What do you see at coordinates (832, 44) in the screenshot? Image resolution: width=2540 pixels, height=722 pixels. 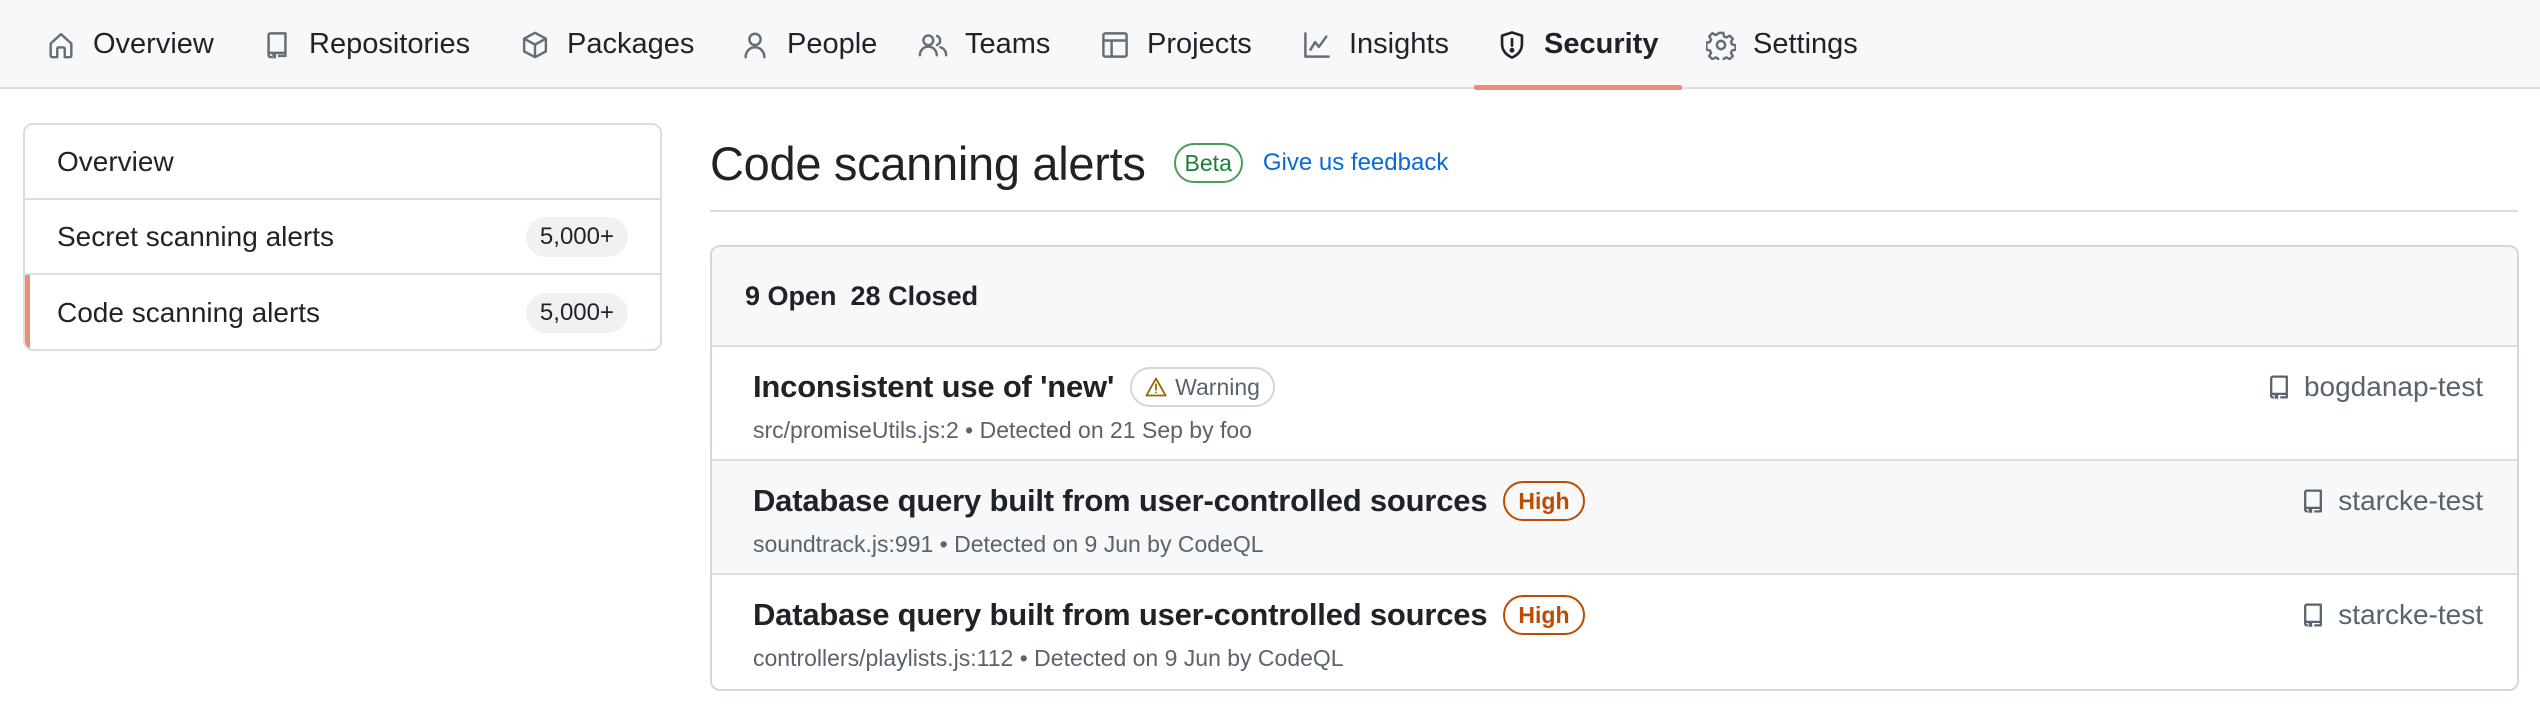 I see `nav-tab-label: People` at bounding box center [832, 44].